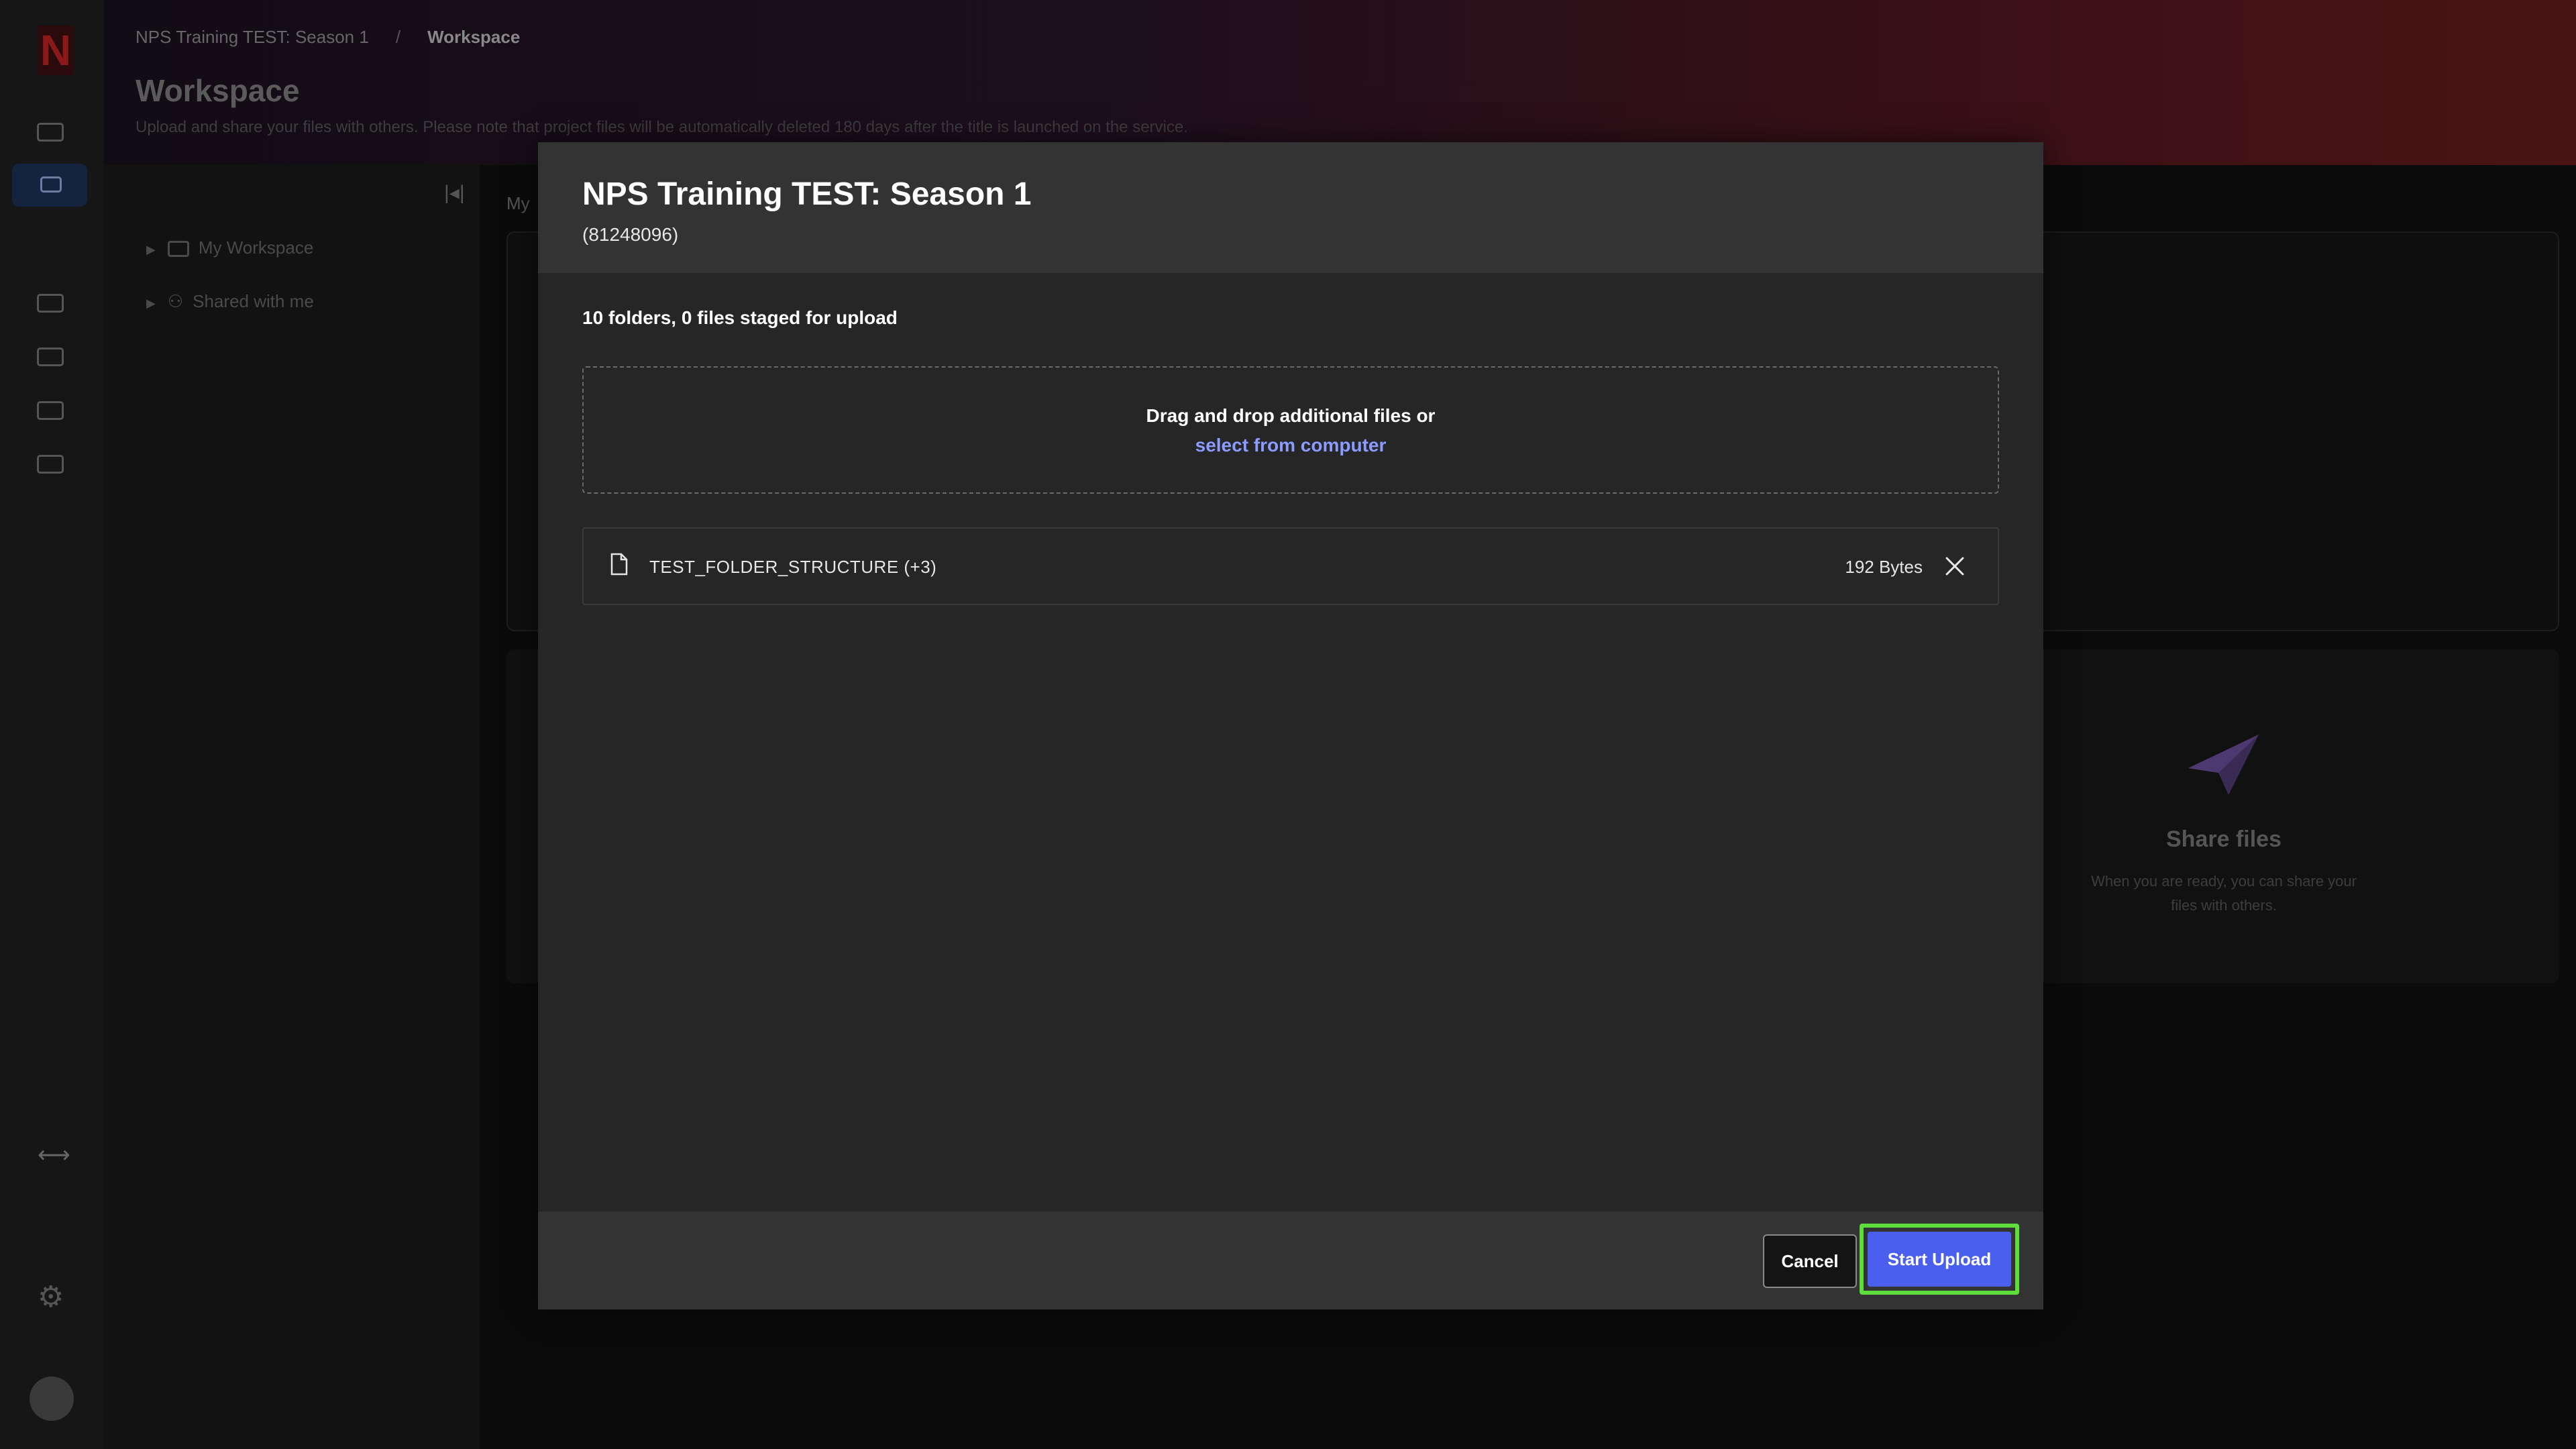  I want to click on modal-header: NPS Training TEST: Season 1 (81248096), so click(1290, 207).